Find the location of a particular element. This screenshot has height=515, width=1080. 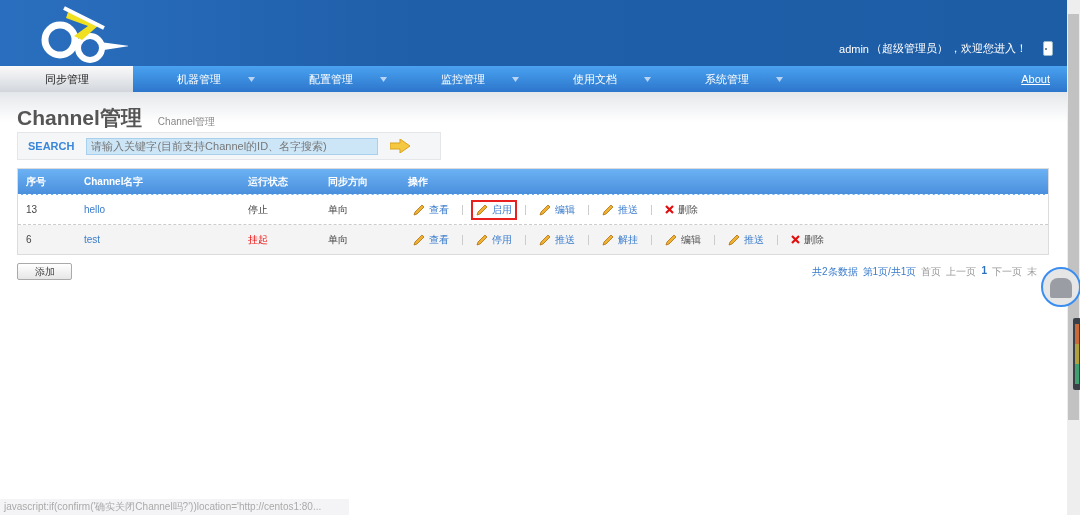

page-info: 第1页/共1页 is located at coordinates (889, 271).